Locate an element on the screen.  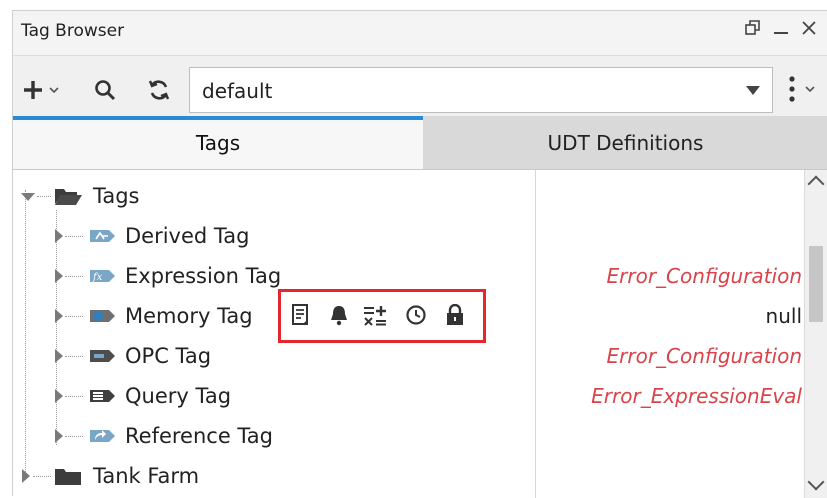
vertical-scrollbar is located at coordinates (815, 334).